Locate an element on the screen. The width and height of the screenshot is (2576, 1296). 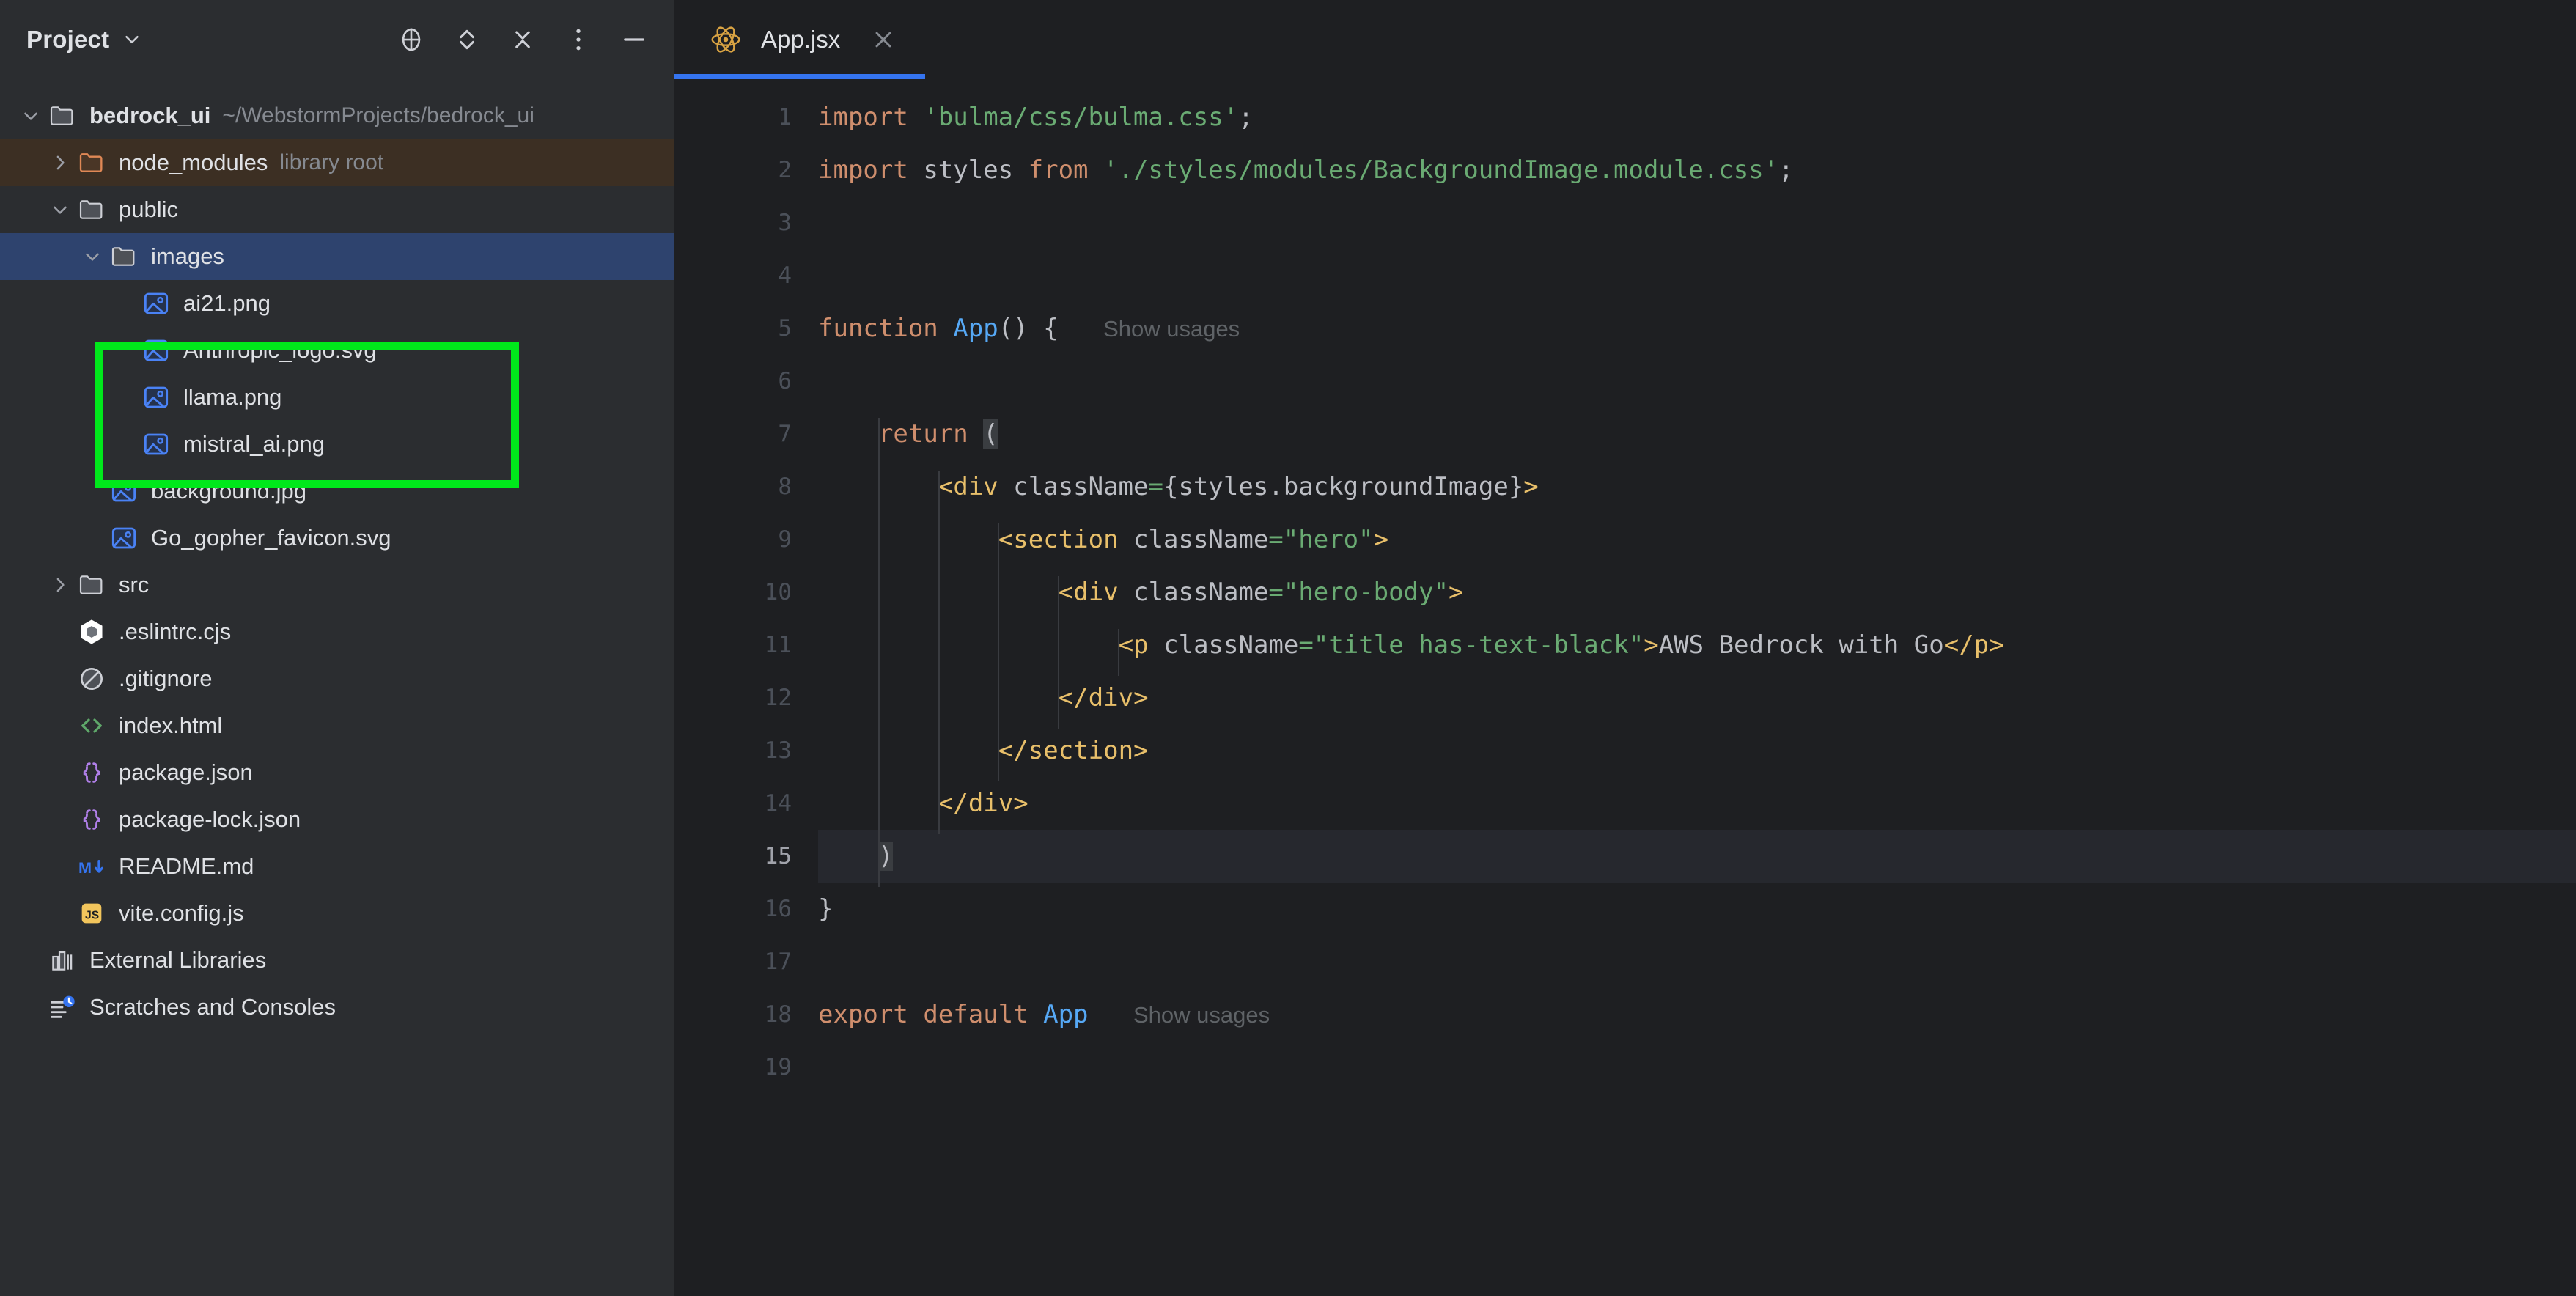
gitignore-icon is located at coordinates (91, 678).